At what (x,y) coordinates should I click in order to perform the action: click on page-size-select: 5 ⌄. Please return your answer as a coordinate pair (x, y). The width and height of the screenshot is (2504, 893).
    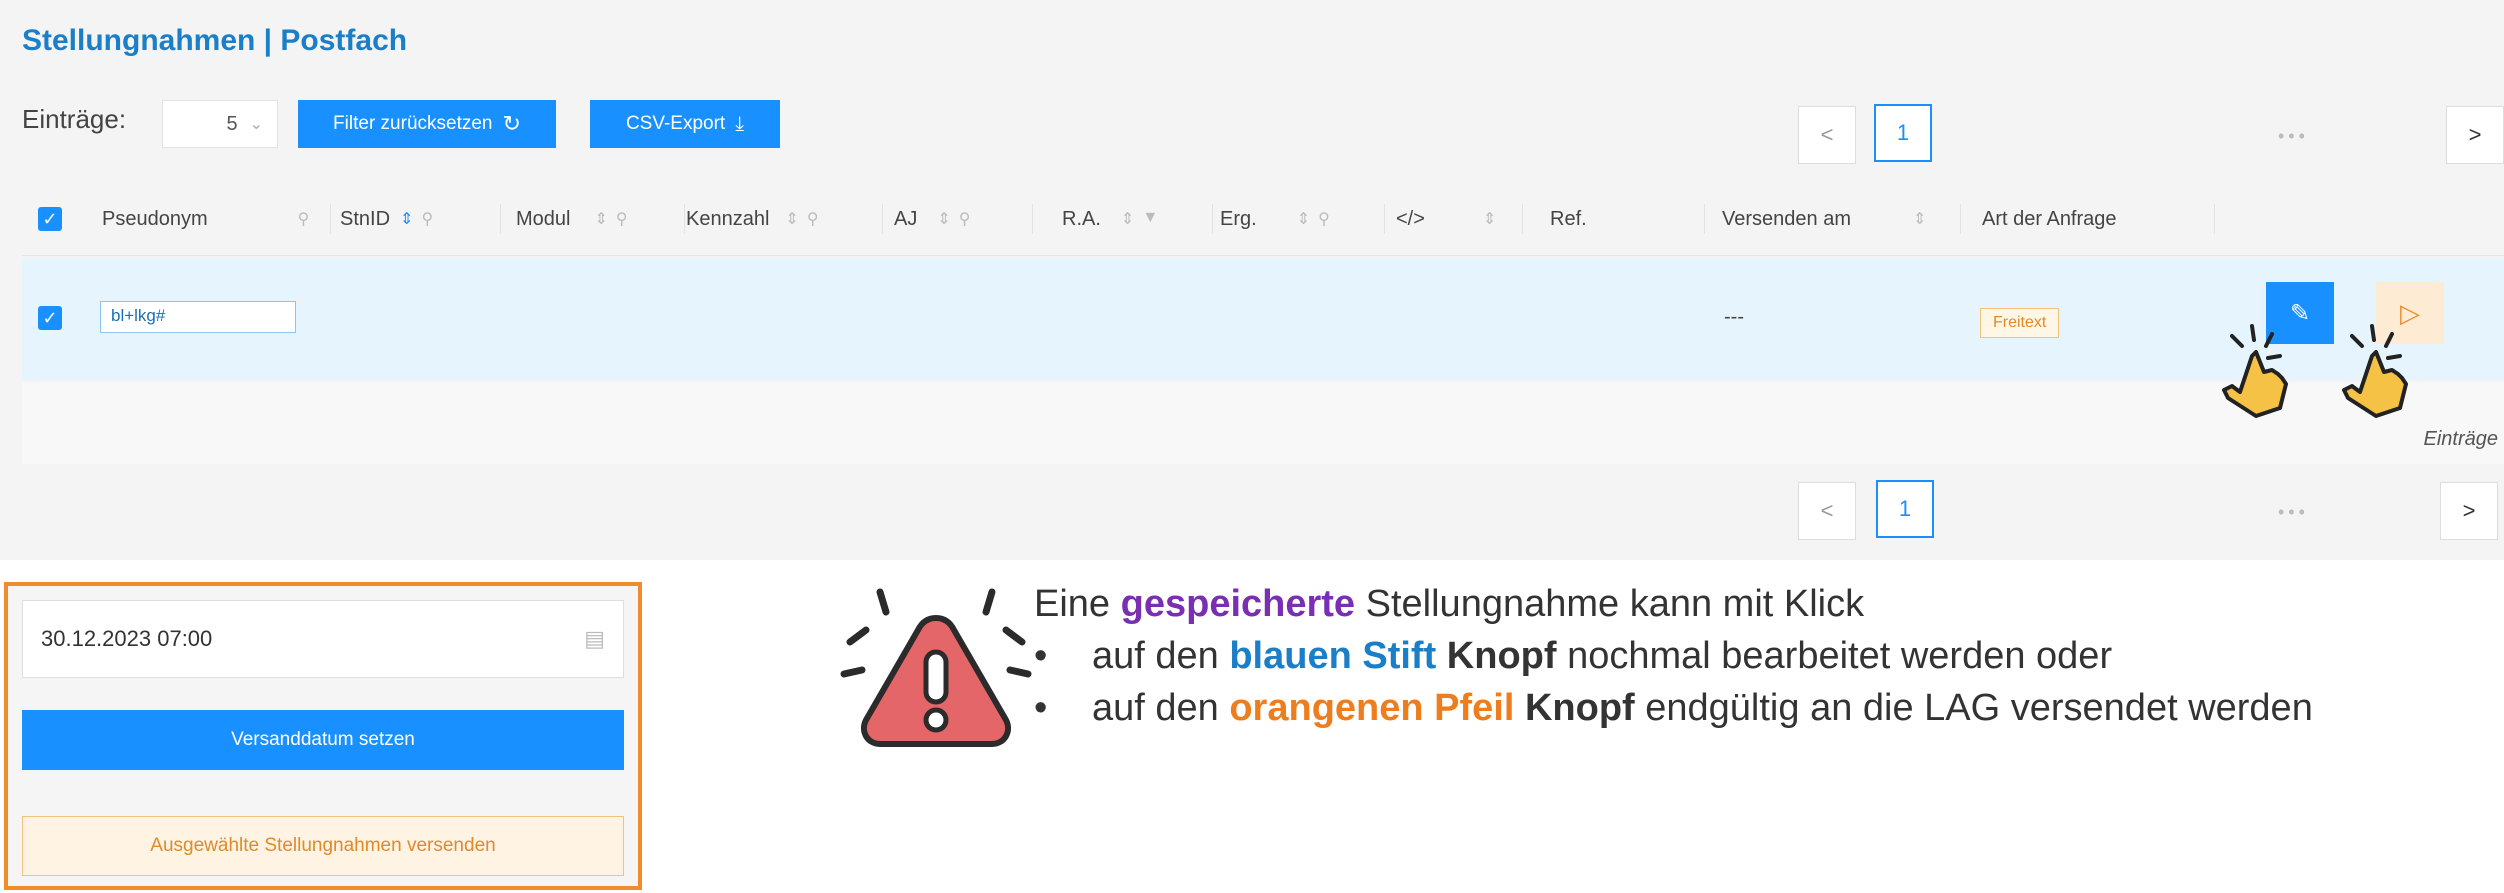
    Looking at the image, I should click on (220, 124).